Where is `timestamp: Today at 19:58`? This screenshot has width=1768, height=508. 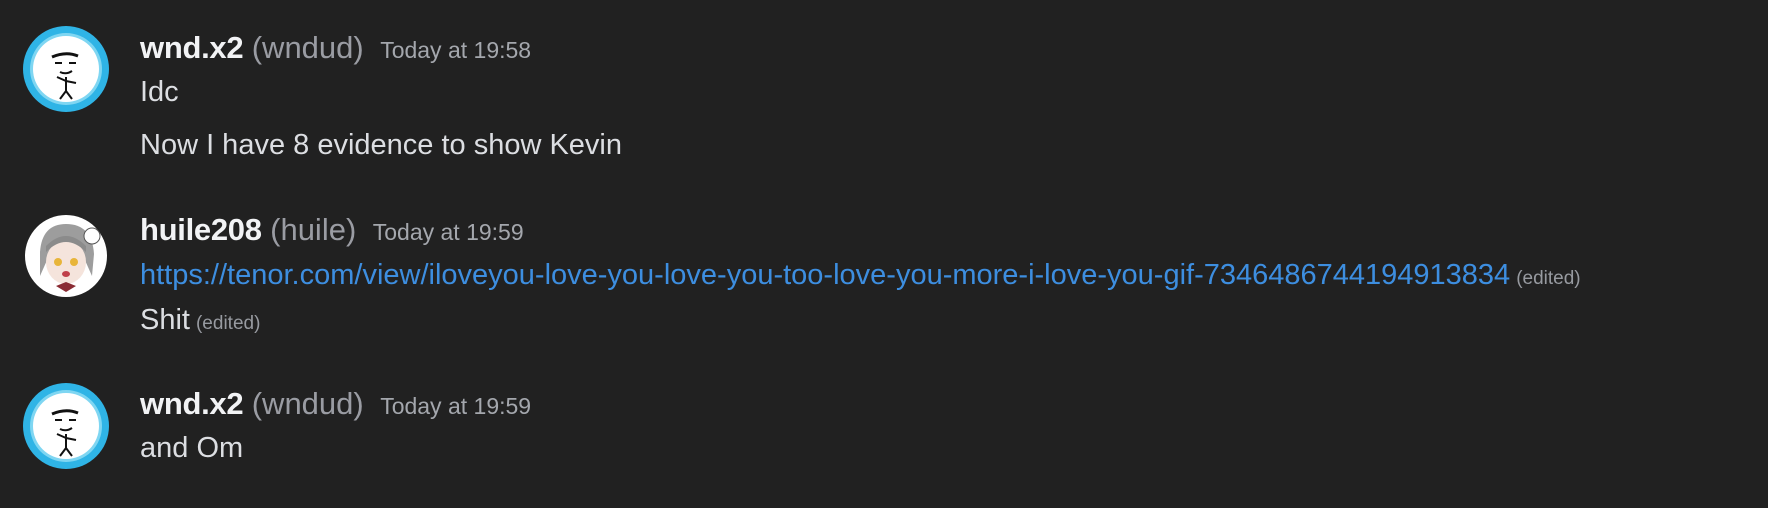 timestamp: Today at 19:58 is located at coordinates (455, 50).